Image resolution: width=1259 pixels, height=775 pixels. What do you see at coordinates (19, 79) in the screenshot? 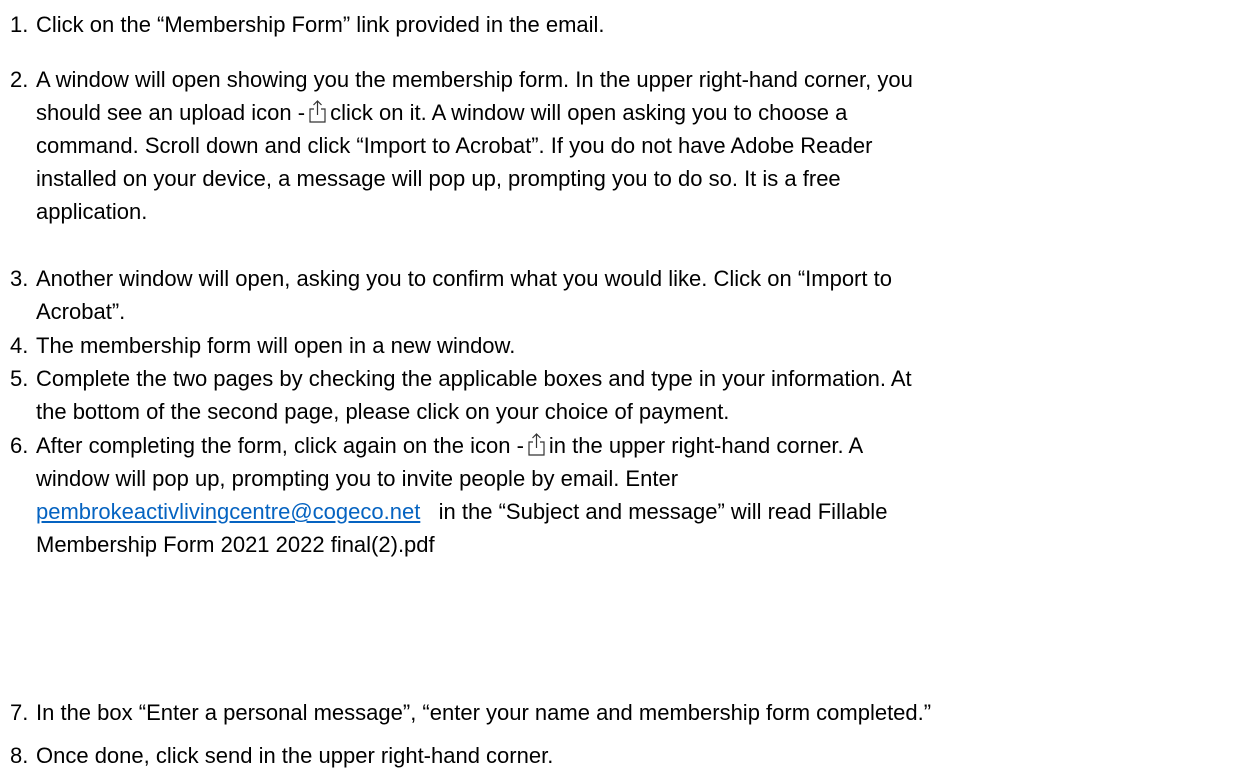
I see `step-number: 2.` at bounding box center [19, 79].